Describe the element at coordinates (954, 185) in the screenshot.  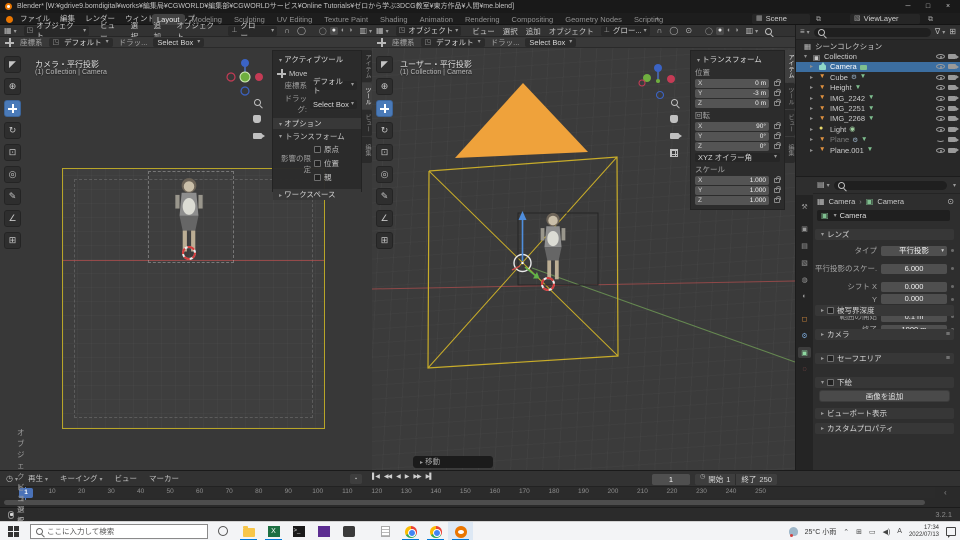
I see `options-icon: ▾` at that location.